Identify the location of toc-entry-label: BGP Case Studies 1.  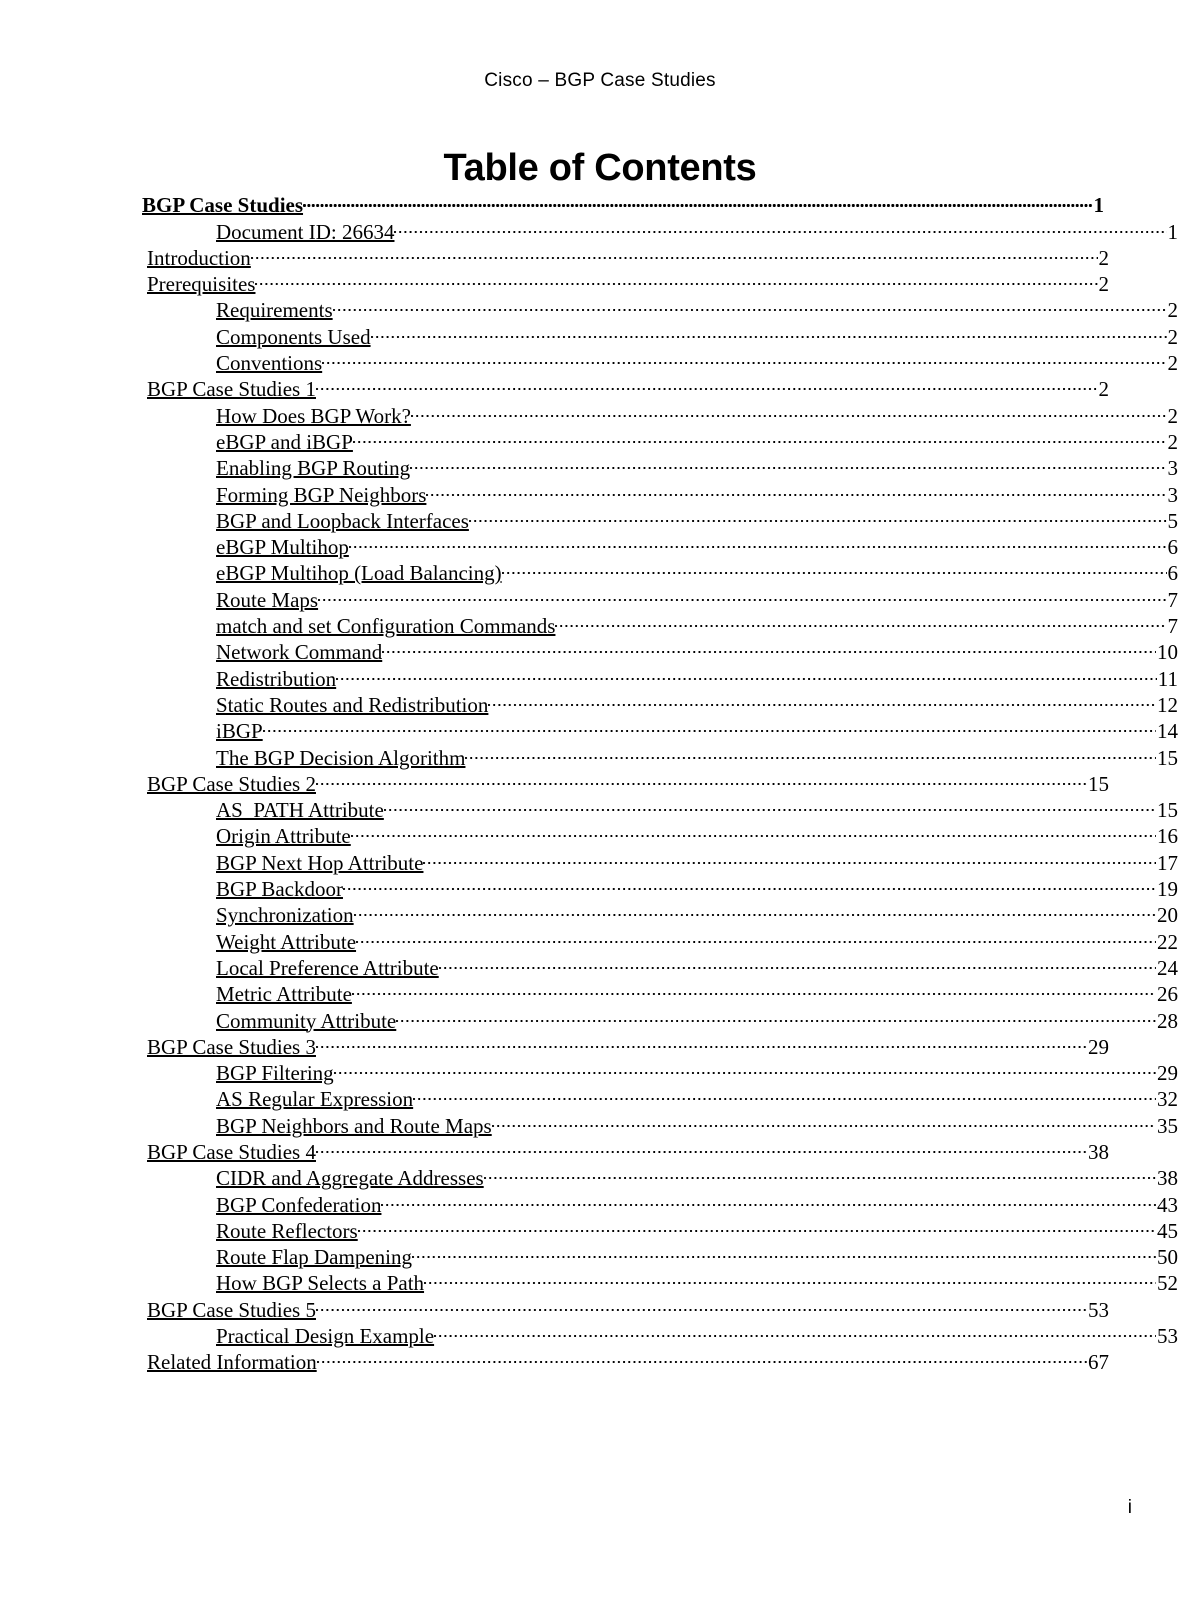
(231, 389).